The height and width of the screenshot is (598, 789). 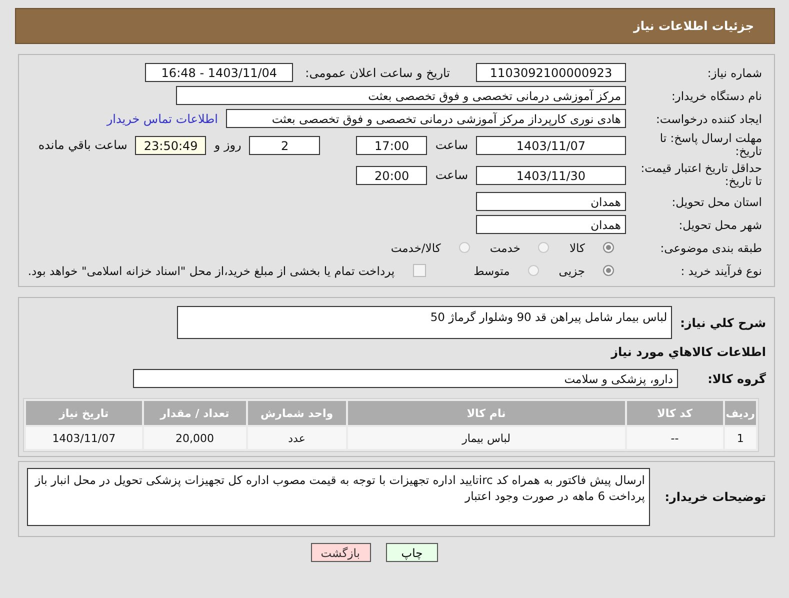 What do you see at coordinates (162, 119) in the screenshot?
I see `buyer-contact-link: اطلاعات تماس خریدار` at bounding box center [162, 119].